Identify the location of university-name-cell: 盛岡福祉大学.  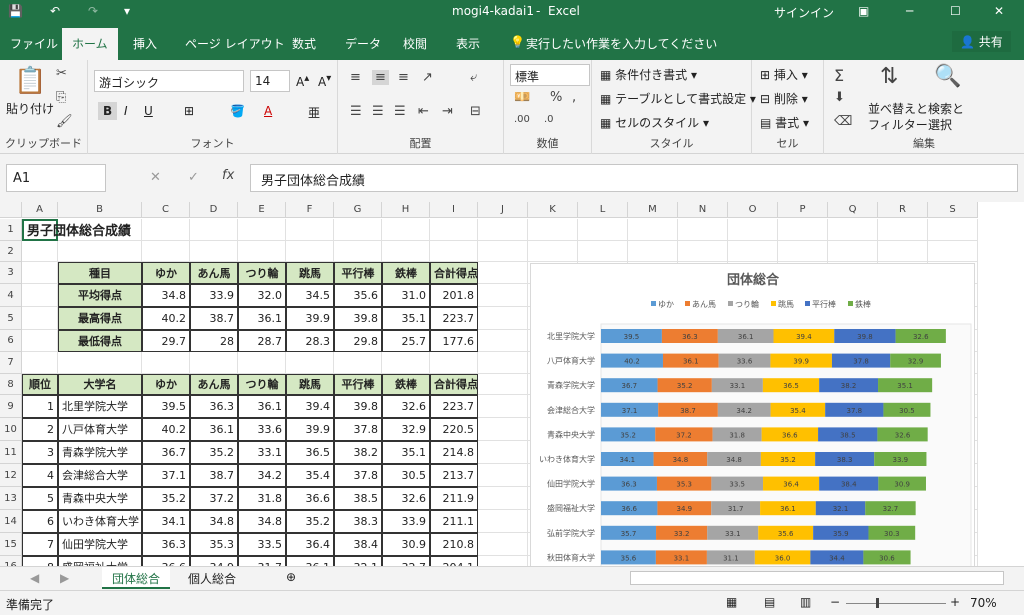
(100, 561).